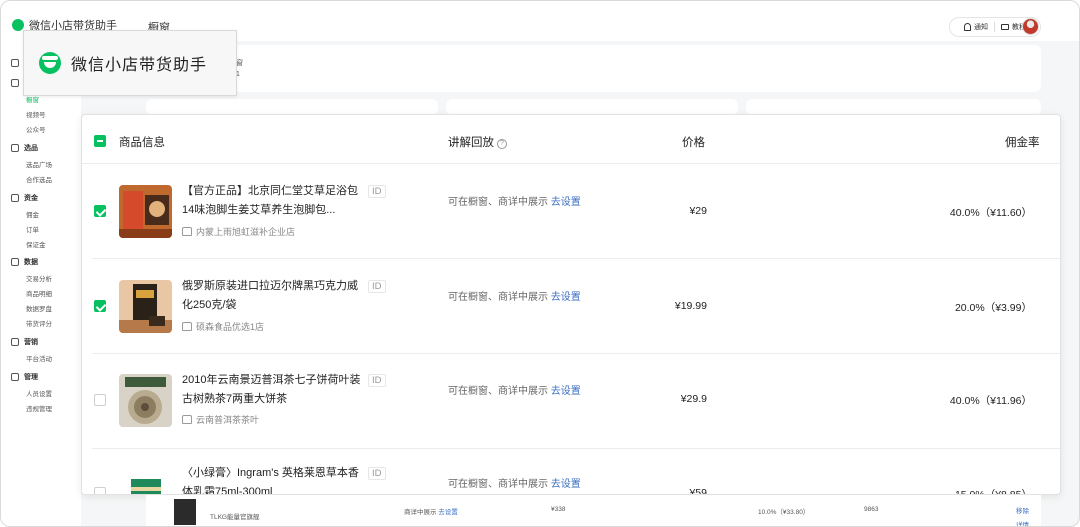 The width and height of the screenshot is (1080, 527). What do you see at coordinates (31, 262) in the screenshot?
I see `sidebar-group-label: 数据` at bounding box center [31, 262].